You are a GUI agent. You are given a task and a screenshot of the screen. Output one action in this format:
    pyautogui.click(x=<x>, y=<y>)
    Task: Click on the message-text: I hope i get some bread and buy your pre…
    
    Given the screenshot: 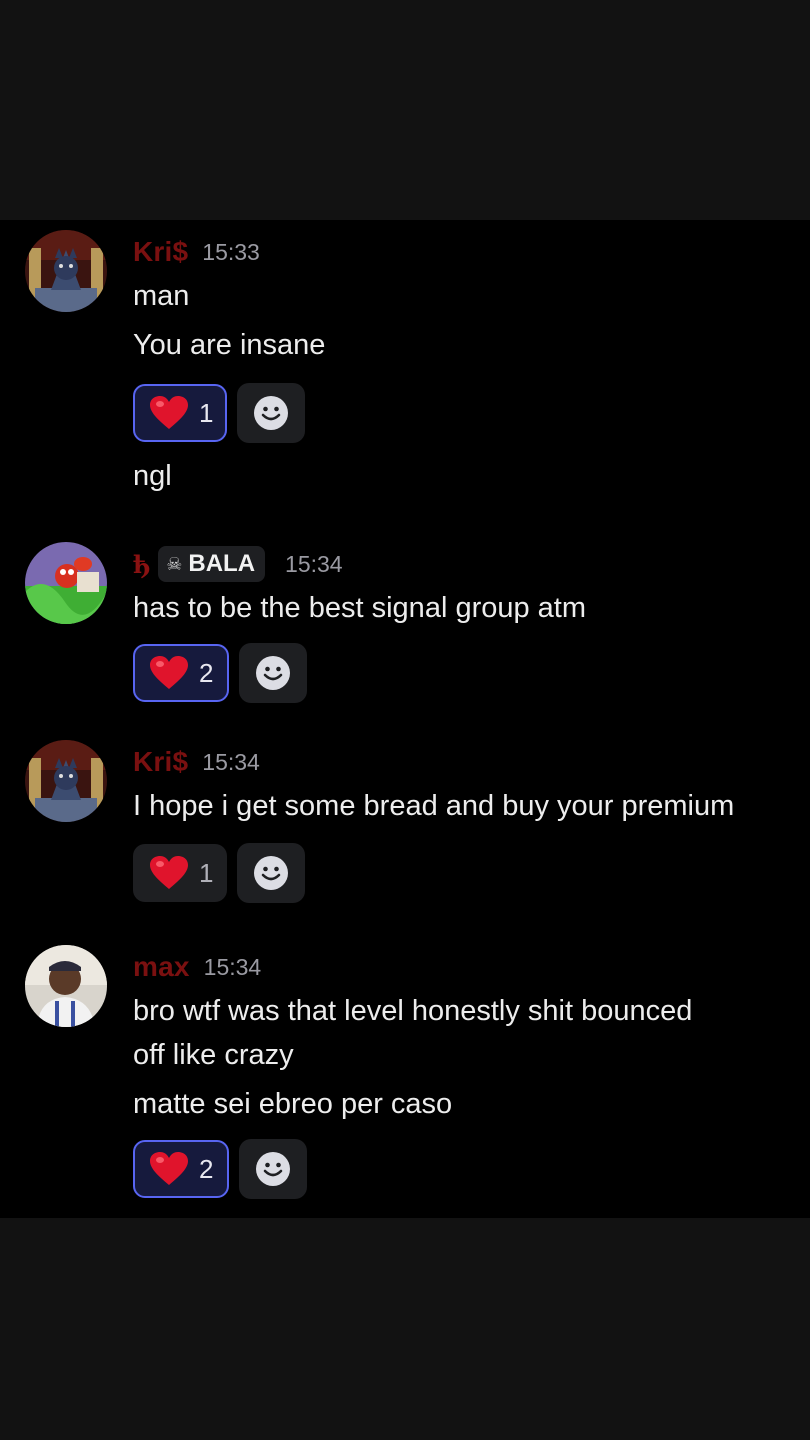 What is the action you would take?
    pyautogui.click(x=434, y=806)
    